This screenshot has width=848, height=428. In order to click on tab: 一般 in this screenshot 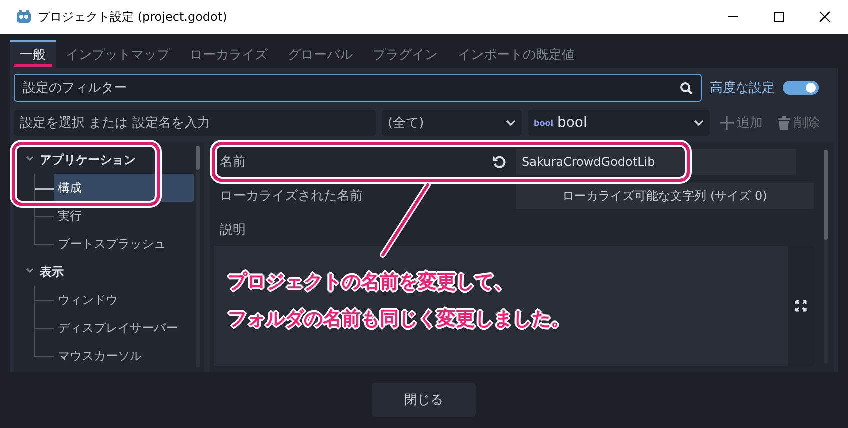, I will do `click(33, 54)`.